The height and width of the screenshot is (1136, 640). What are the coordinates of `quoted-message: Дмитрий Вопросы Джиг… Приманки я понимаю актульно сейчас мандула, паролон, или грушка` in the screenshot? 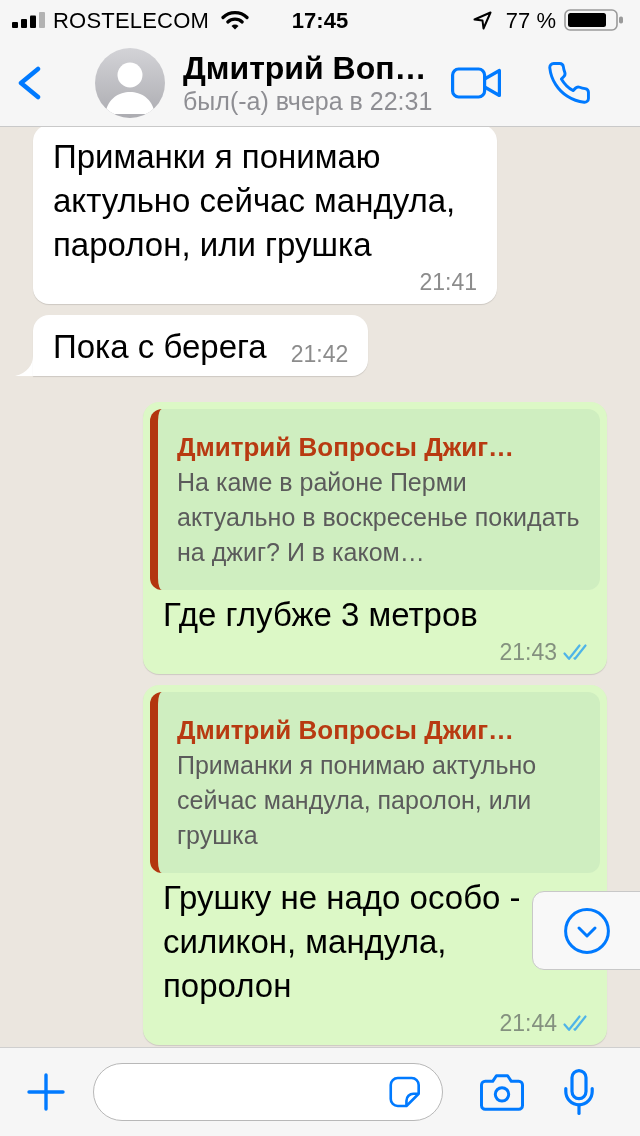 It's located at (375, 782).